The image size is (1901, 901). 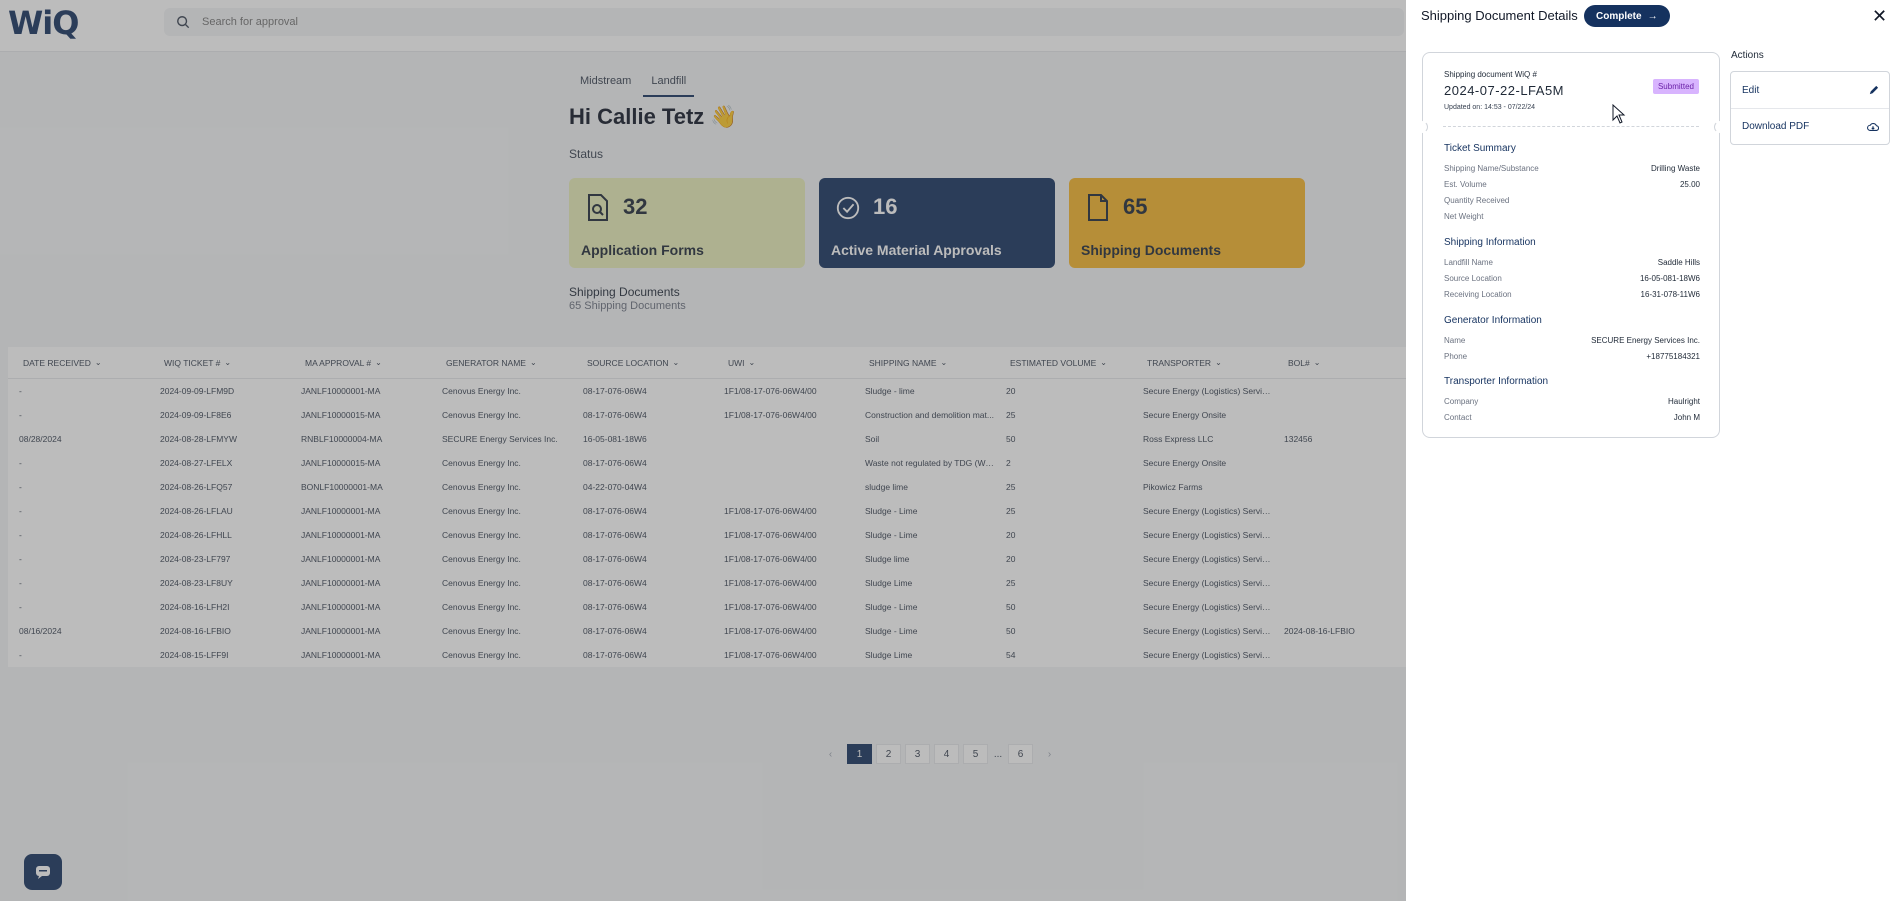 What do you see at coordinates (1461, 401) in the screenshot?
I see `kv-key: Company` at bounding box center [1461, 401].